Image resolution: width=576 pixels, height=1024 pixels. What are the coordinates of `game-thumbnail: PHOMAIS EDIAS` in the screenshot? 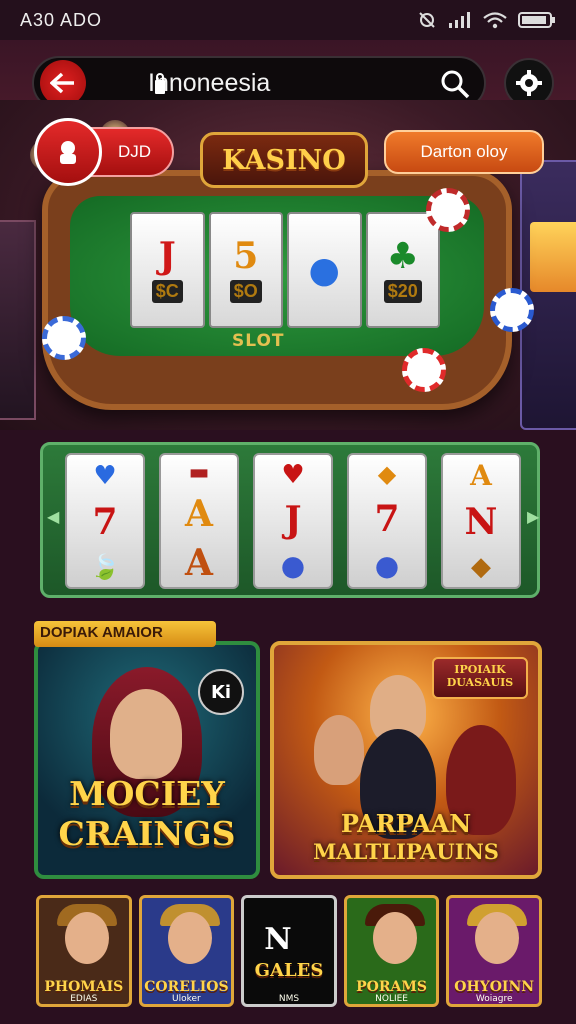 It's located at (84, 951).